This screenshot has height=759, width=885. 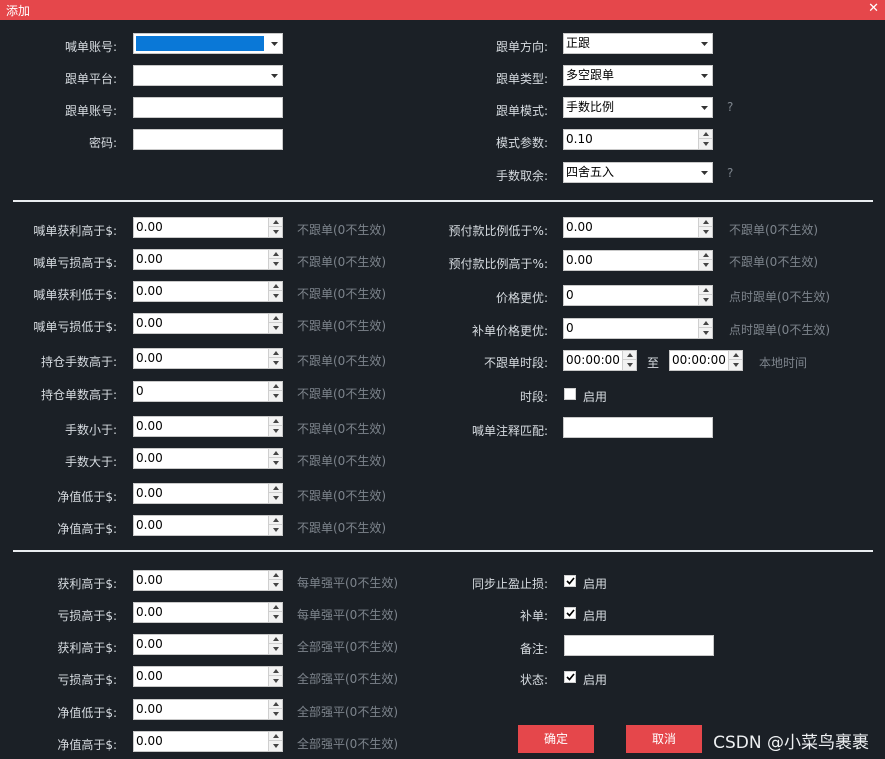 What do you see at coordinates (638, 43) in the screenshot?
I see `direction-select: 正跟` at bounding box center [638, 43].